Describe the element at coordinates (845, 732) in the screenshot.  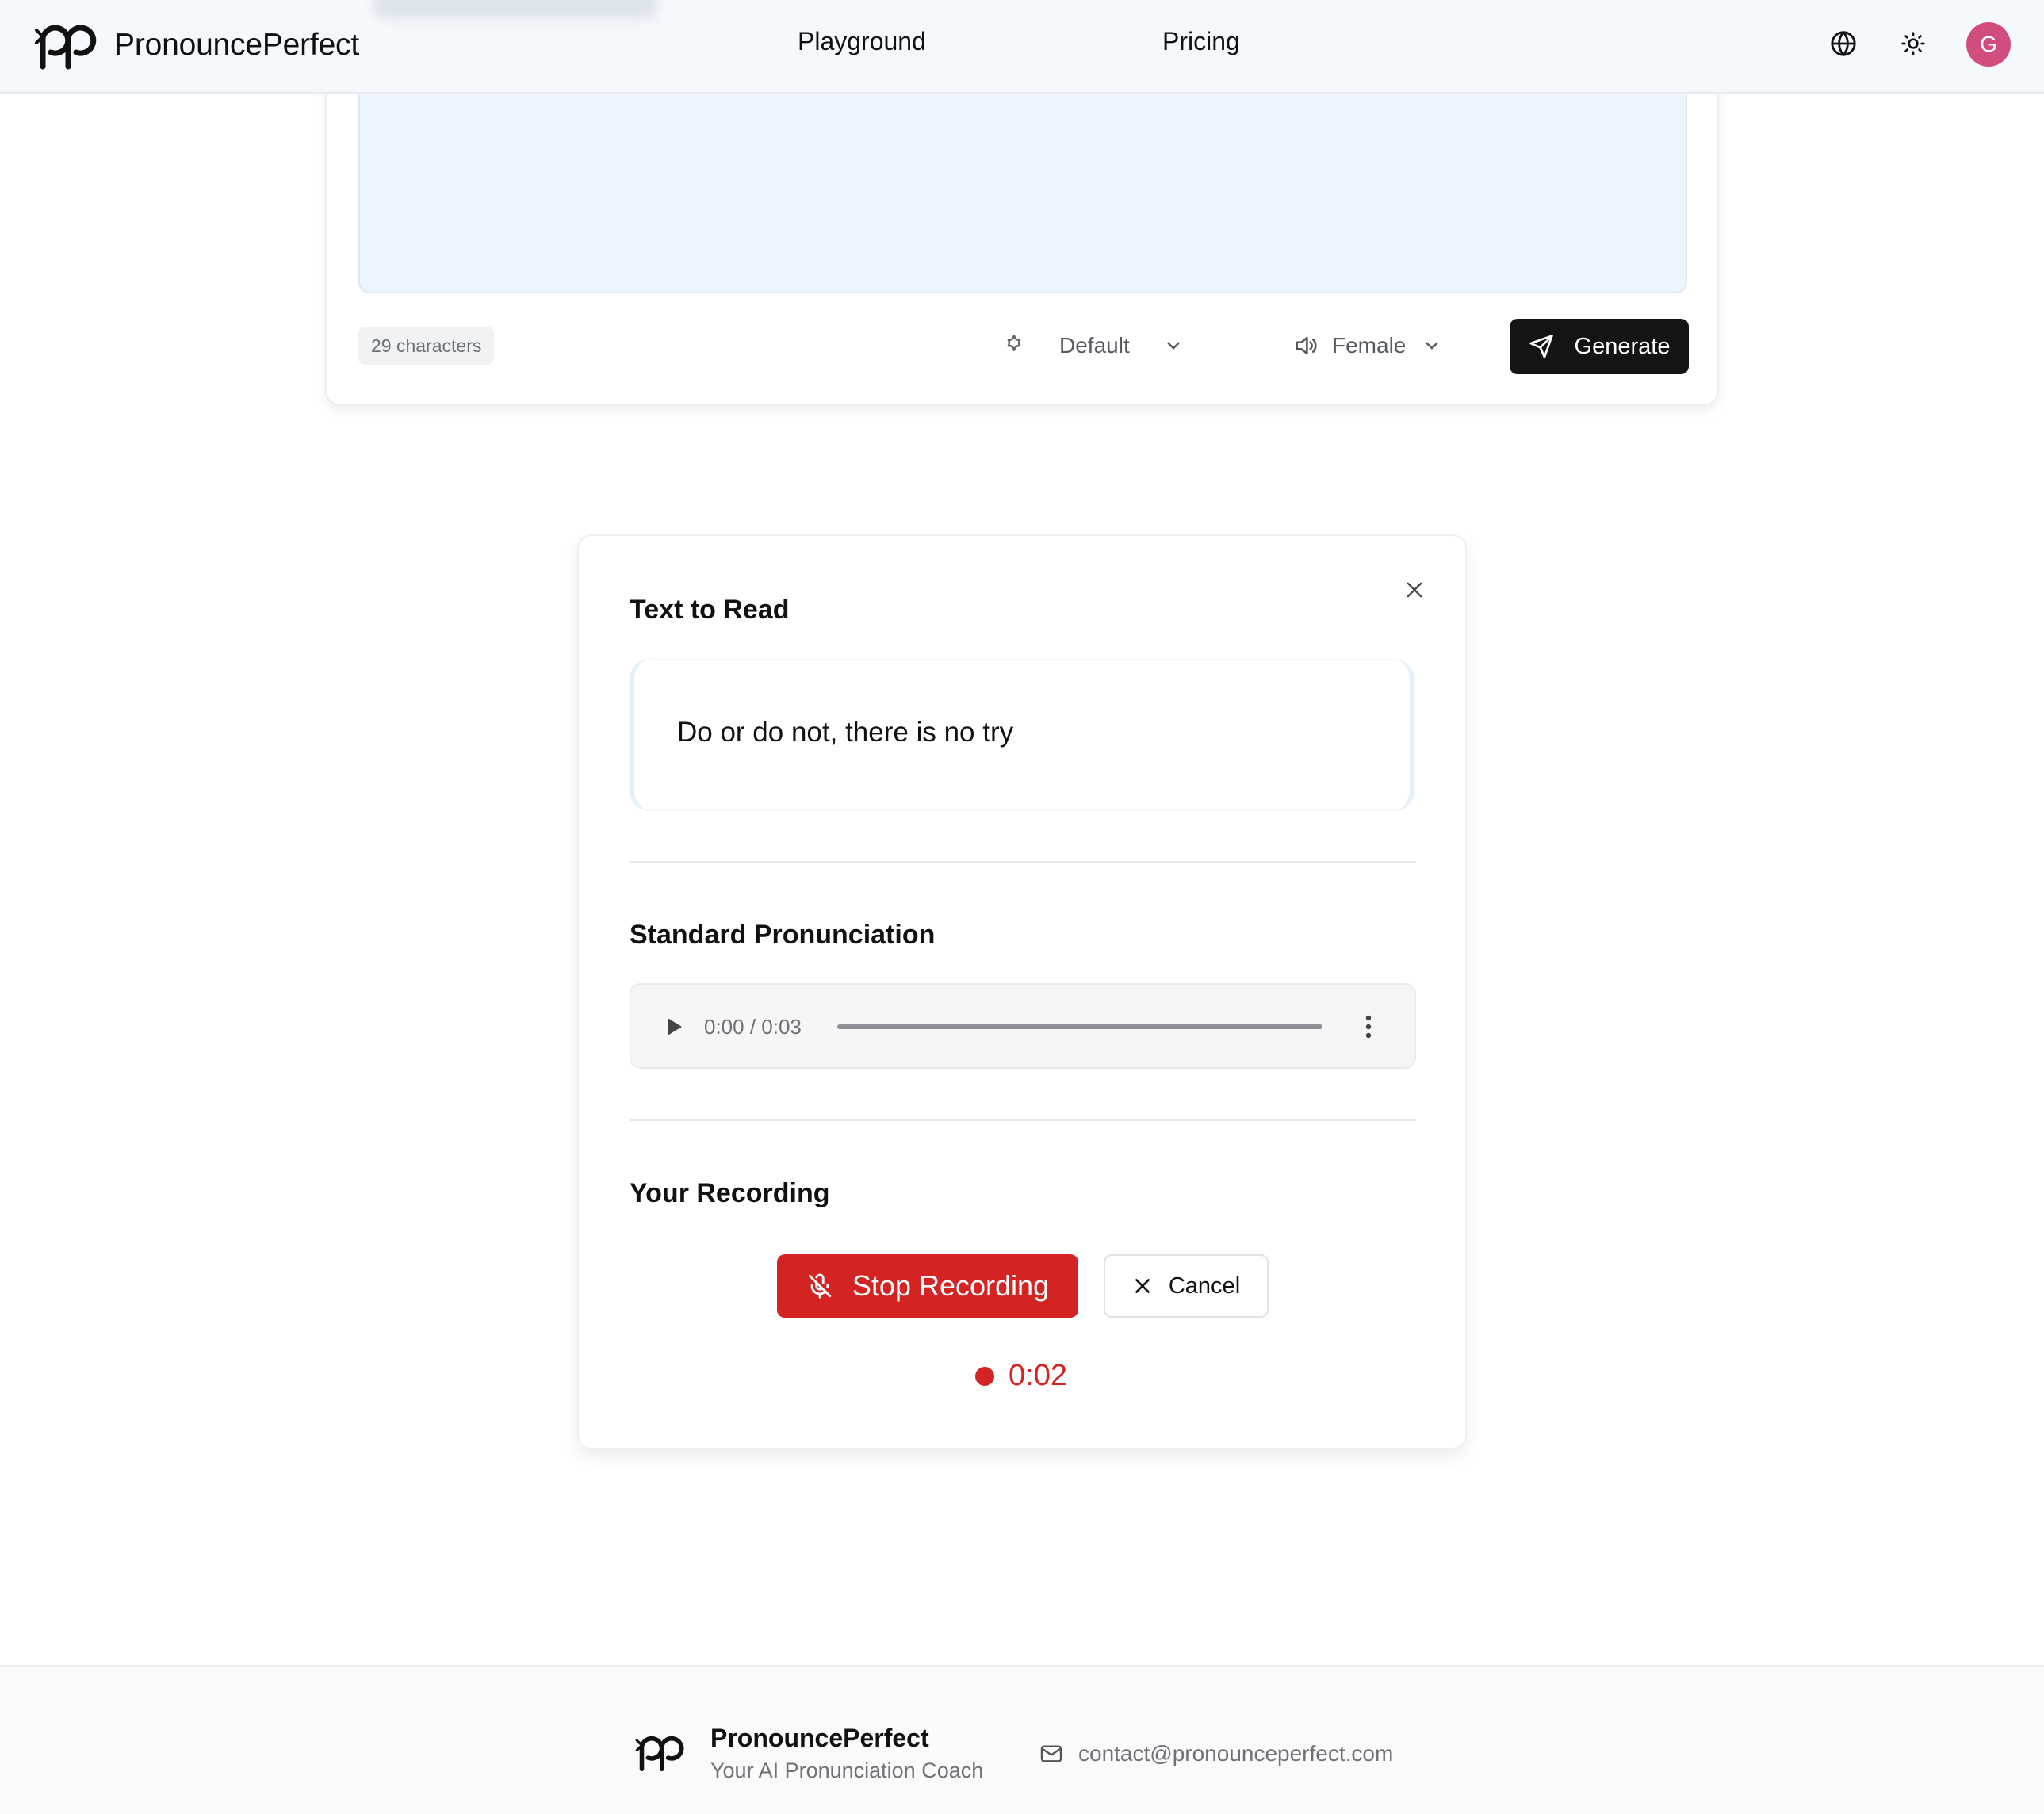
I see `text-to-read-content: Do or do not, there is no try` at that location.